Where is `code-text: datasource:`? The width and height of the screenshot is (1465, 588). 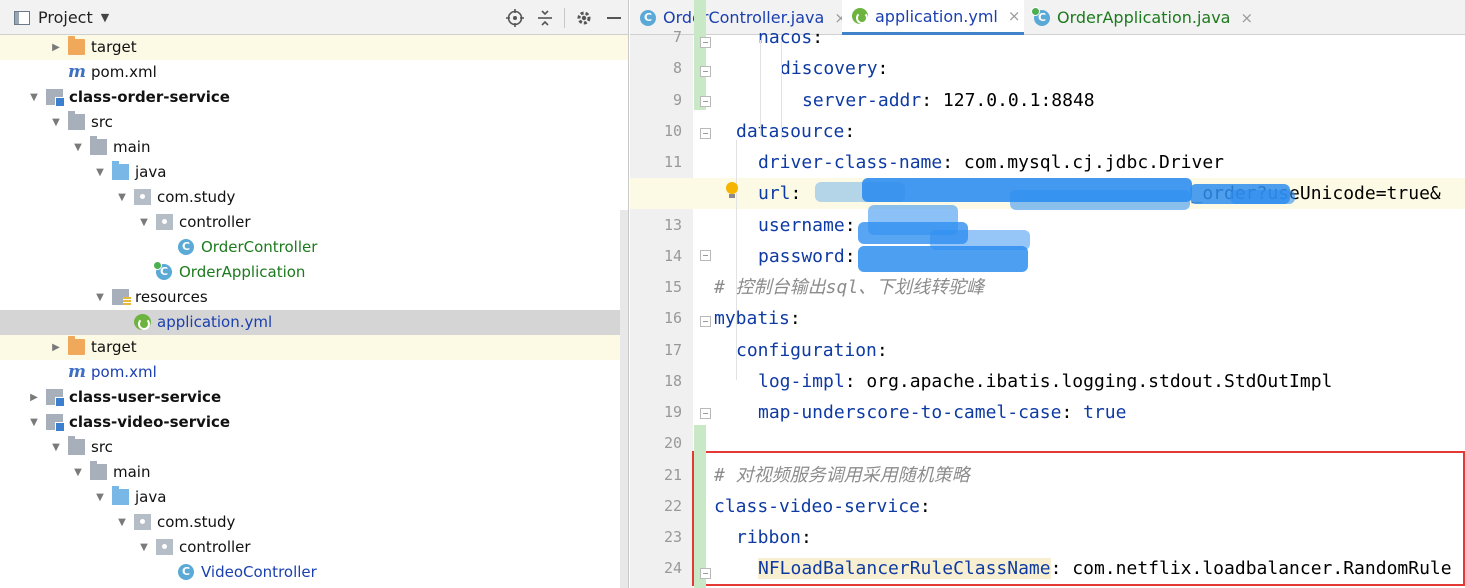
code-text: datasource: is located at coordinates (795, 131).